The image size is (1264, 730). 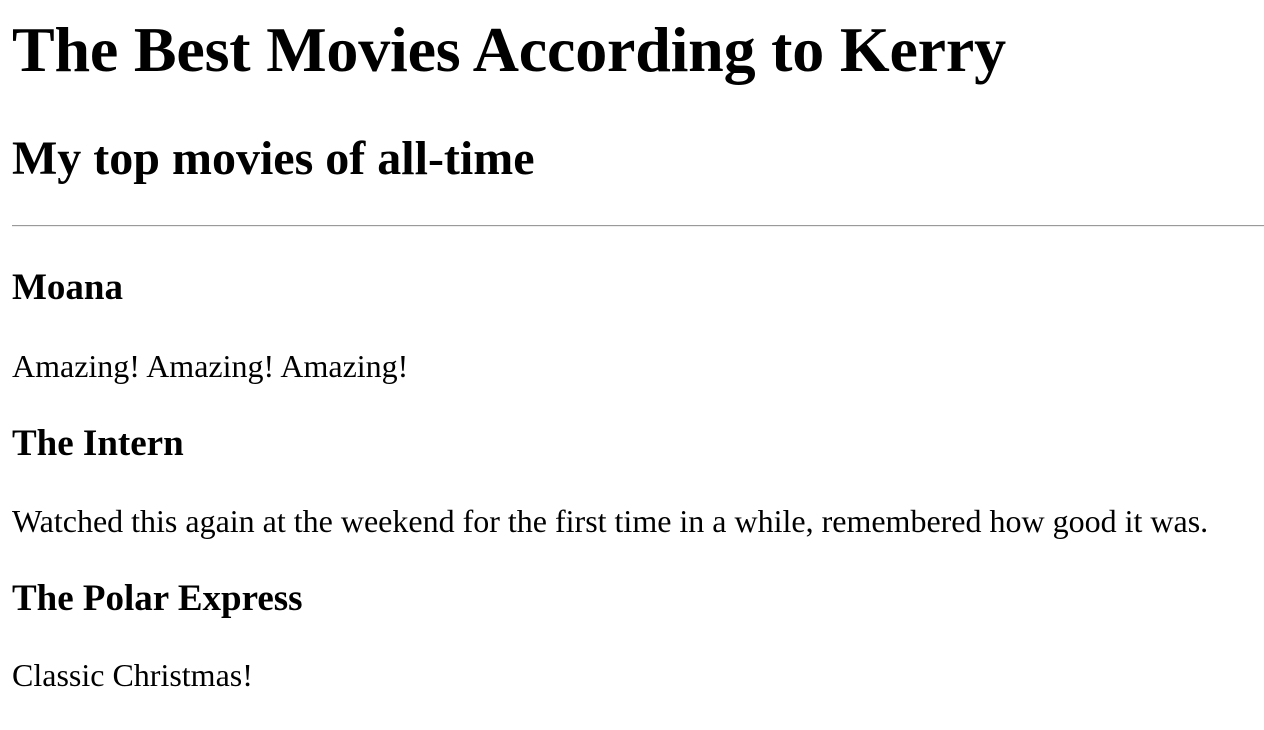 What do you see at coordinates (509, 49) in the screenshot?
I see `page-title: The Best Movies According to Kerry` at bounding box center [509, 49].